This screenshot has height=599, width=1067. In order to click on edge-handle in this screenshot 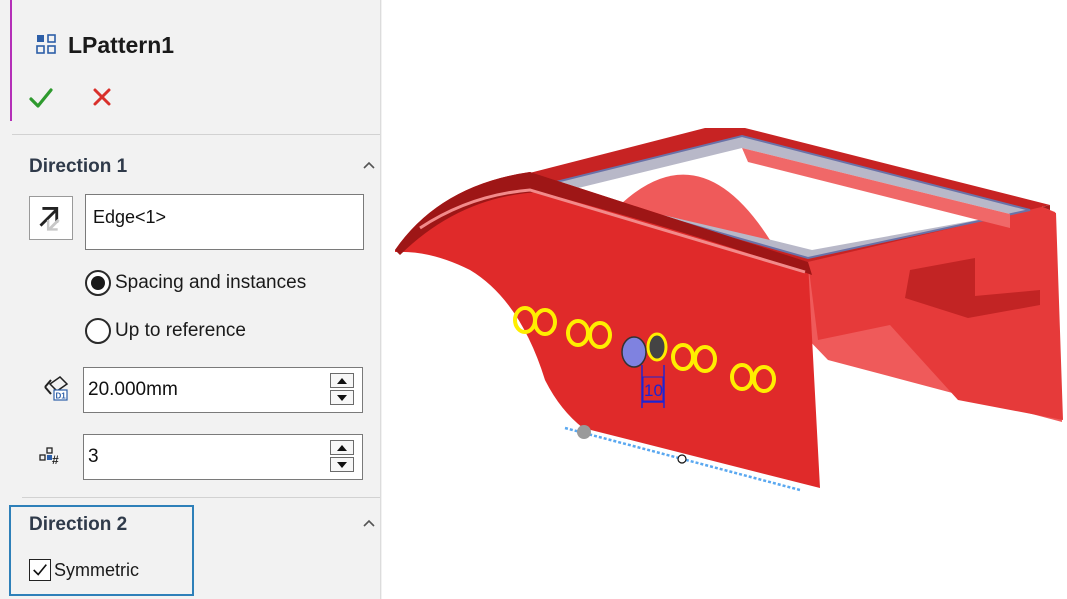, I will do `click(584, 432)`.